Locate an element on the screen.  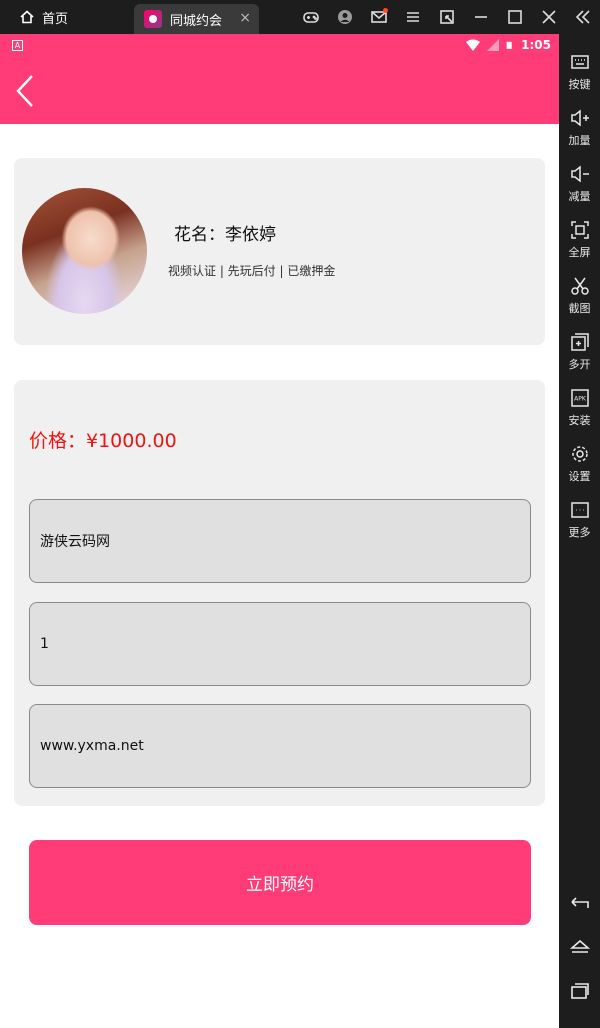
more-label: 更多 is located at coordinates (579, 532).